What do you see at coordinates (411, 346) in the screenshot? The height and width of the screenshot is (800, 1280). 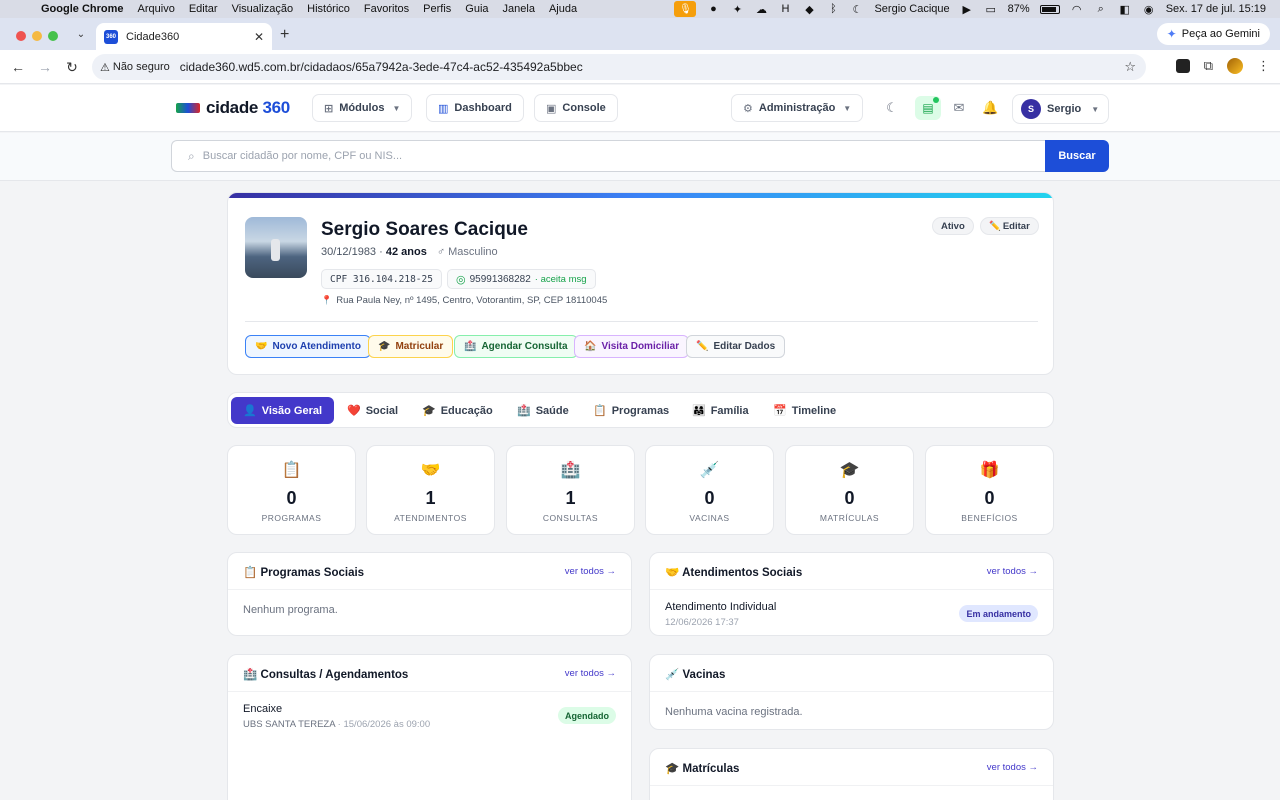 I see `matricular-button: 🎓 Matricular` at bounding box center [411, 346].